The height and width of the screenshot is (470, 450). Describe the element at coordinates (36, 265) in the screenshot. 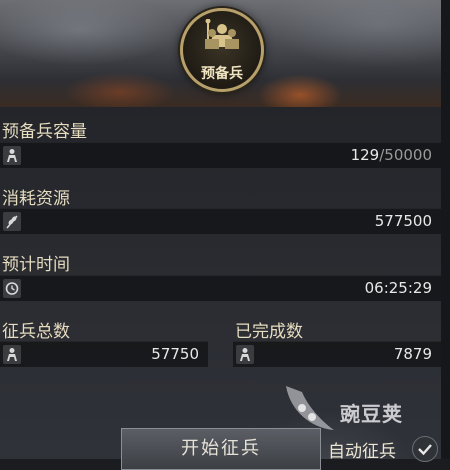

I see `time-label: 预计时间` at that location.